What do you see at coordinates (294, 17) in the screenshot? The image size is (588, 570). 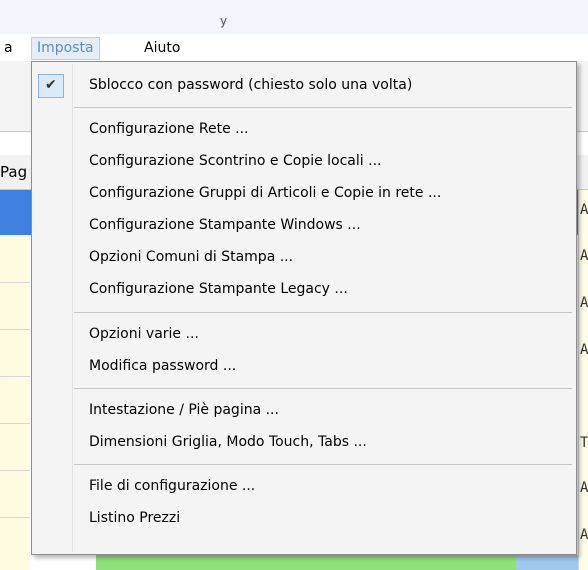 I see `window-title-bar: y` at bounding box center [294, 17].